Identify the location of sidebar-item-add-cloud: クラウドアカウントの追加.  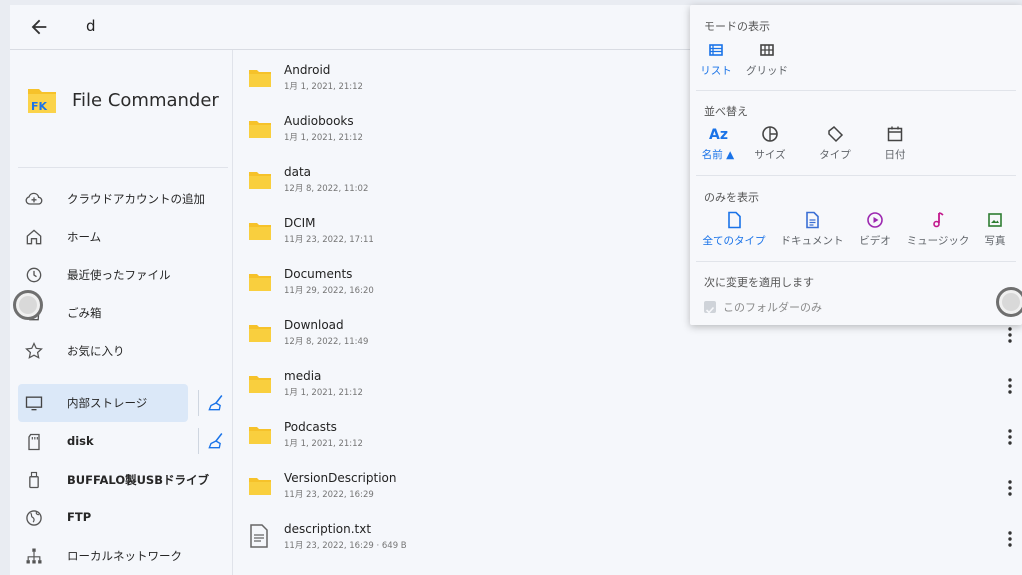
(111, 199).